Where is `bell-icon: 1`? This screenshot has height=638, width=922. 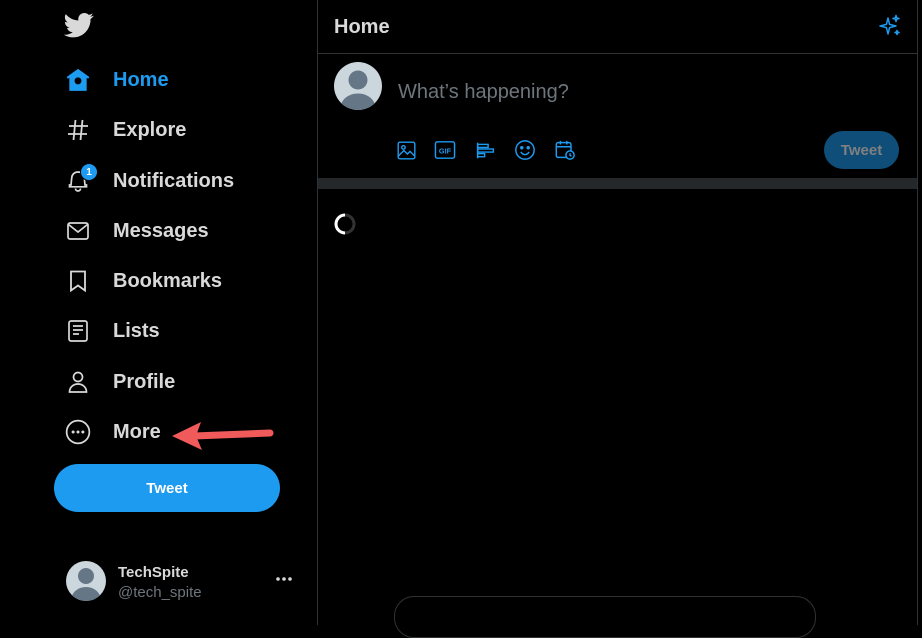
bell-icon: 1 is located at coordinates (80, 180).